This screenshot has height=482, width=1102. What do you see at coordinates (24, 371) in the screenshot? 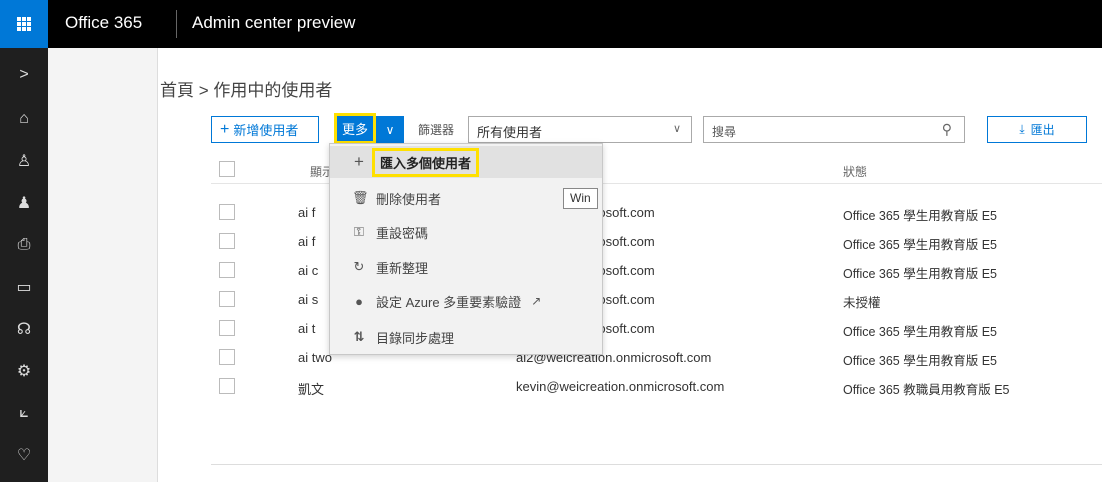
I see `settings-icon: ⚙` at bounding box center [24, 371].